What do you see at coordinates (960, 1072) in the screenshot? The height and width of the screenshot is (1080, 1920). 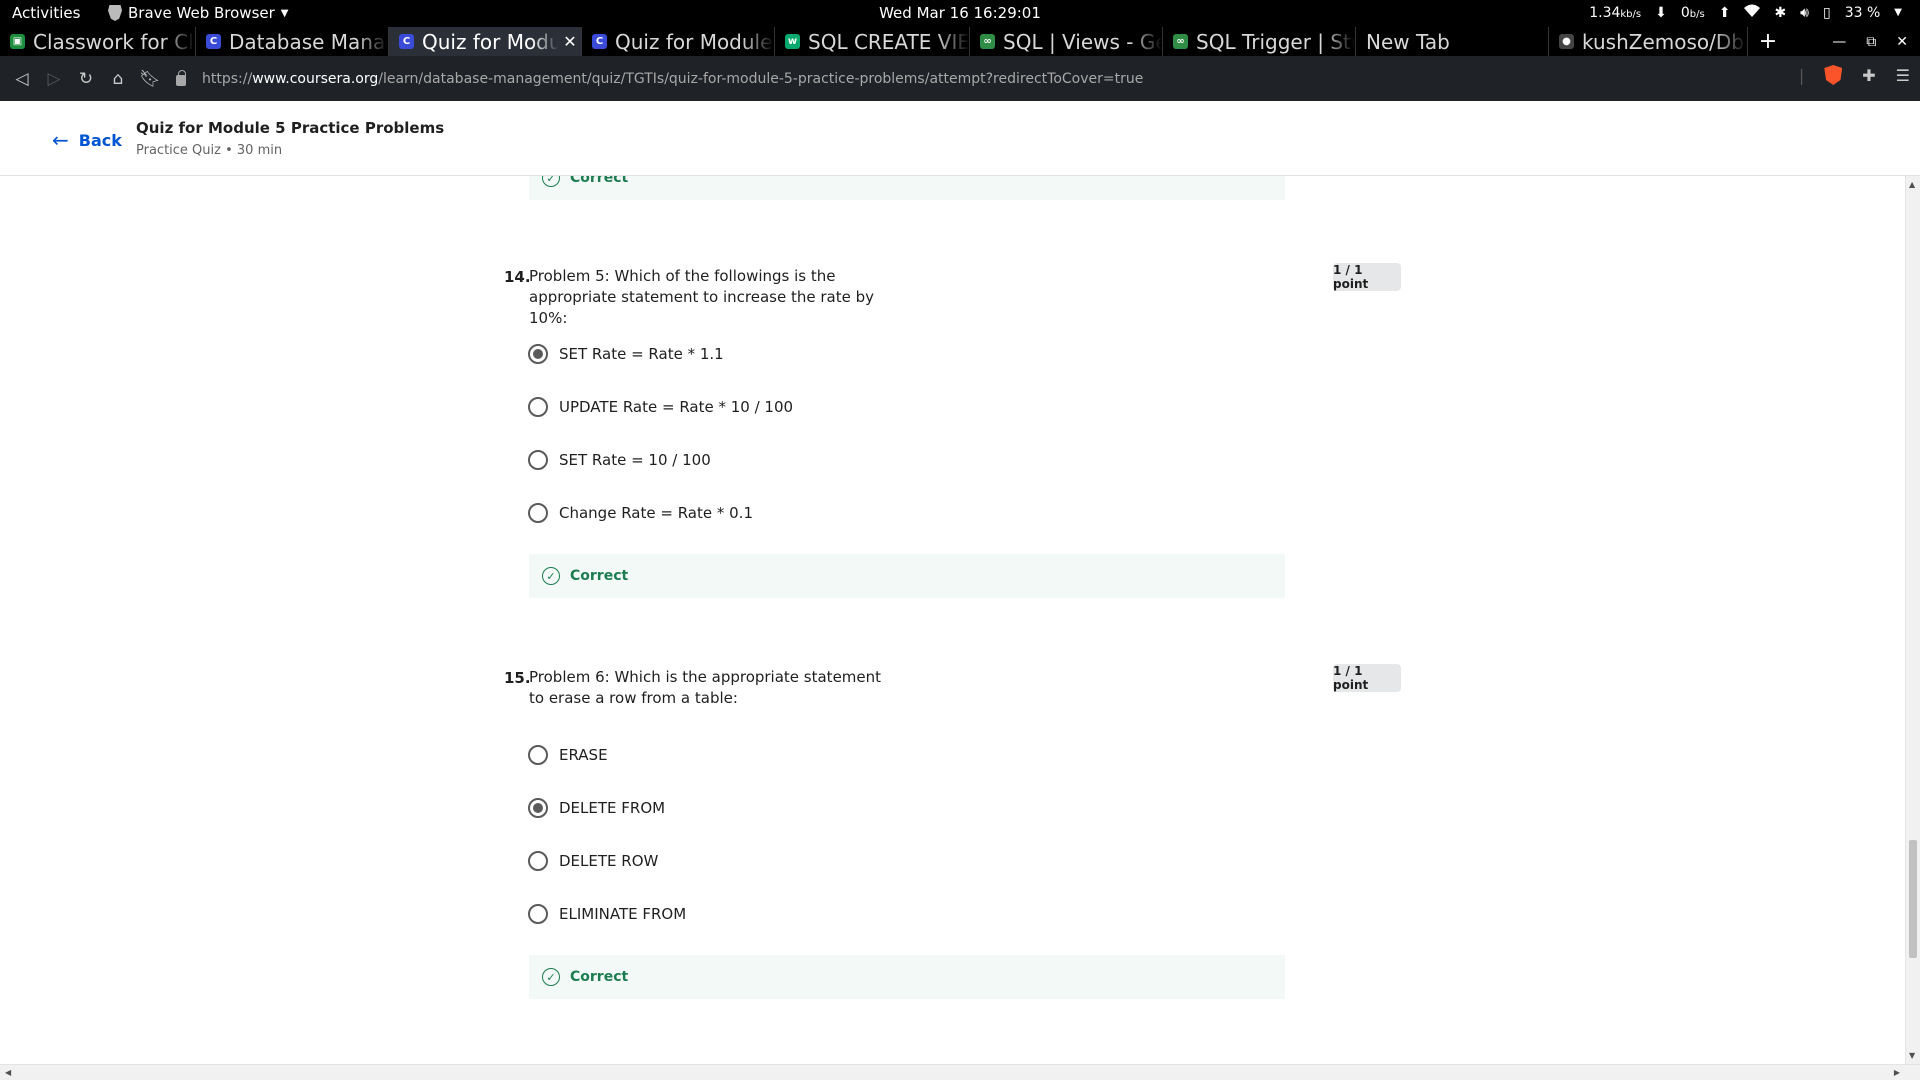 I see `horizontal-scrollbar: ◀ ▶` at bounding box center [960, 1072].